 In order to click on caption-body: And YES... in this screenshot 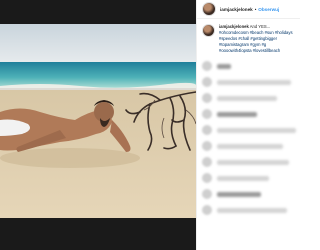, I will do `click(260, 26)`.